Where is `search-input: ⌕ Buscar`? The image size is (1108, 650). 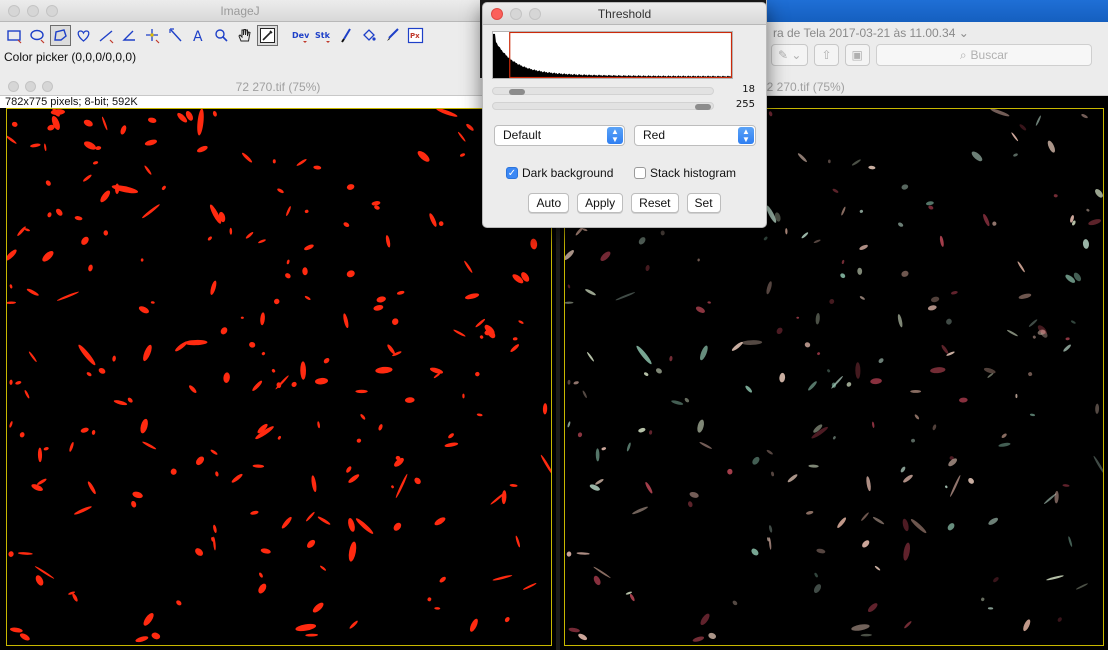 search-input: ⌕ Buscar is located at coordinates (983, 55).